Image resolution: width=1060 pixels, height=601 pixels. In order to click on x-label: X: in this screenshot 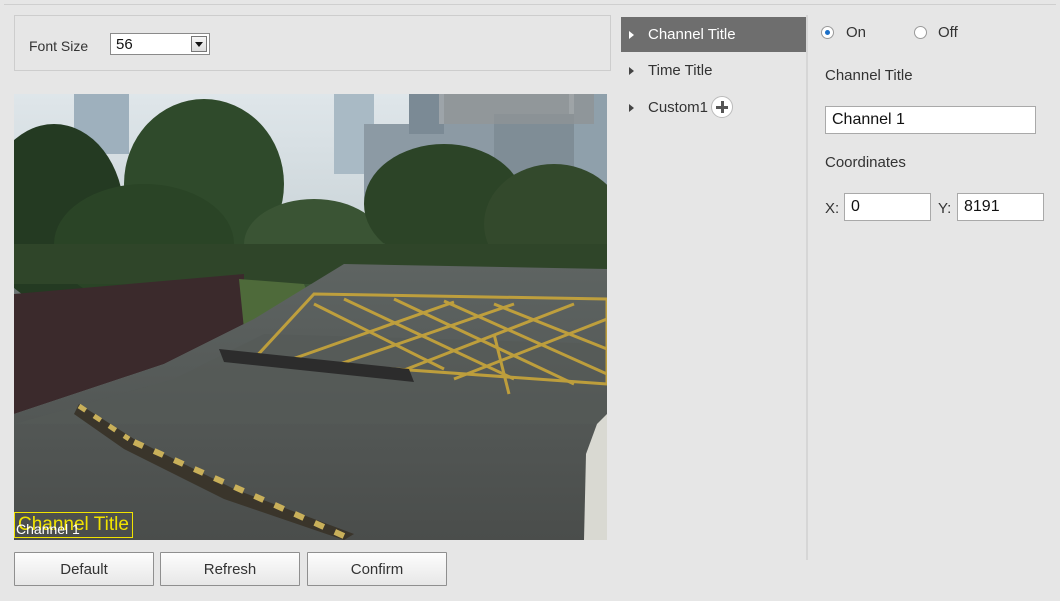, I will do `click(832, 208)`.